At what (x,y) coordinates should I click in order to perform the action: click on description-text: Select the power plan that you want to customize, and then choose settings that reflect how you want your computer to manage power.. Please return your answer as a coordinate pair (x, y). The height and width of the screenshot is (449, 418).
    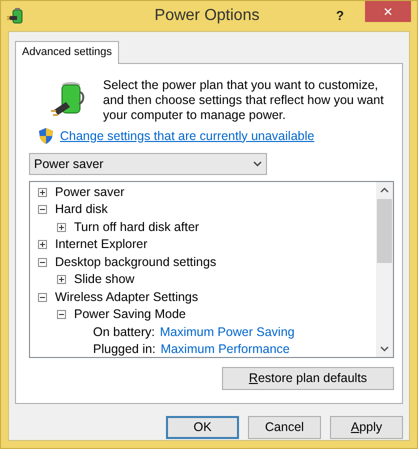
    Looking at the image, I should click on (244, 100).